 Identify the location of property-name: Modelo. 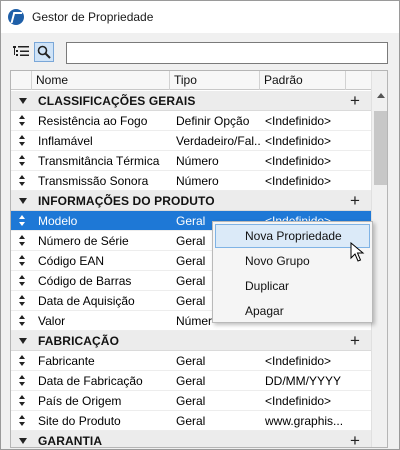
(58, 221).